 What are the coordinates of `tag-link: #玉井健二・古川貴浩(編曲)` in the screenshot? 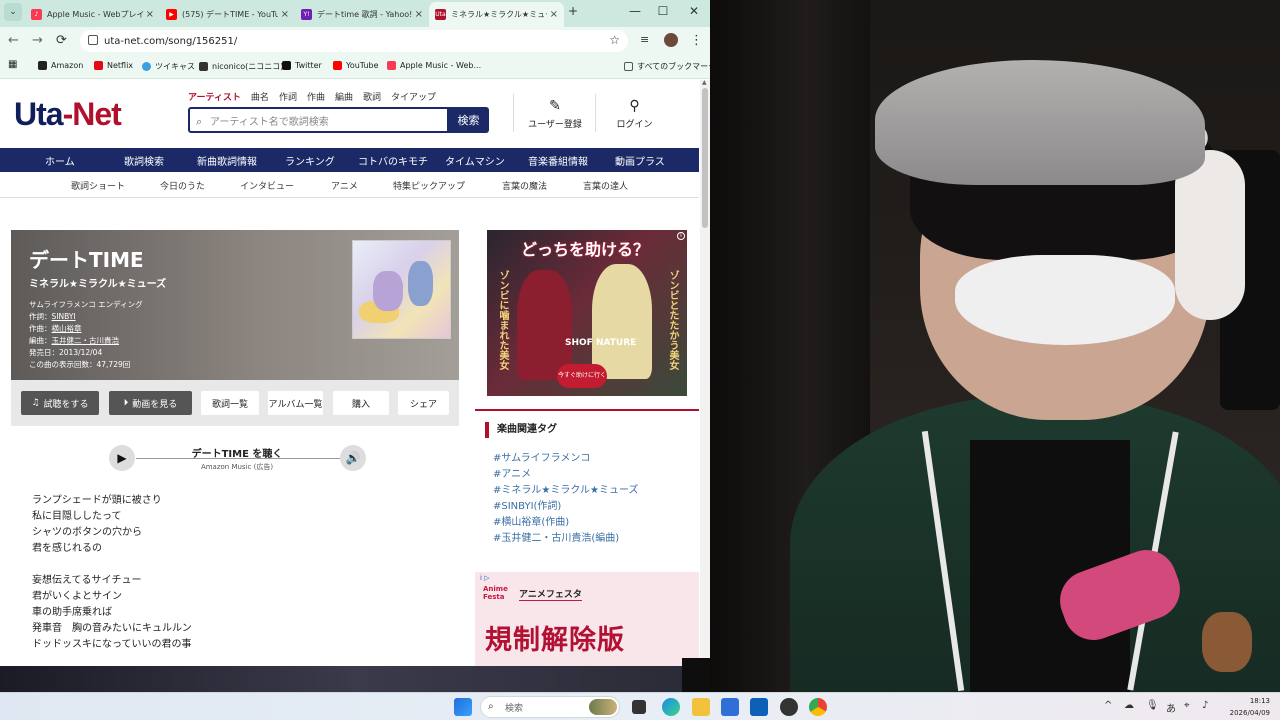 It's located at (556, 536).